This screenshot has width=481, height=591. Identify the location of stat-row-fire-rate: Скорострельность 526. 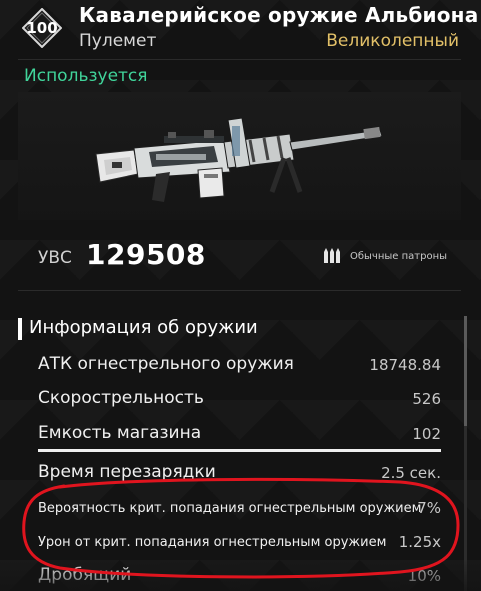
(240, 403).